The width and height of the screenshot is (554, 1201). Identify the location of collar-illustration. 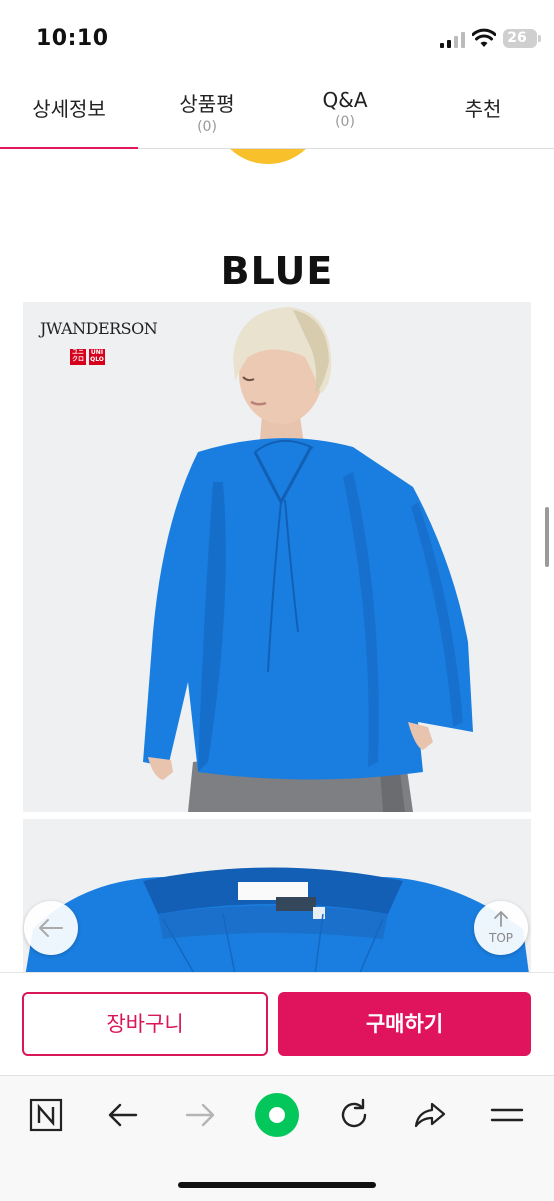
(277, 919).